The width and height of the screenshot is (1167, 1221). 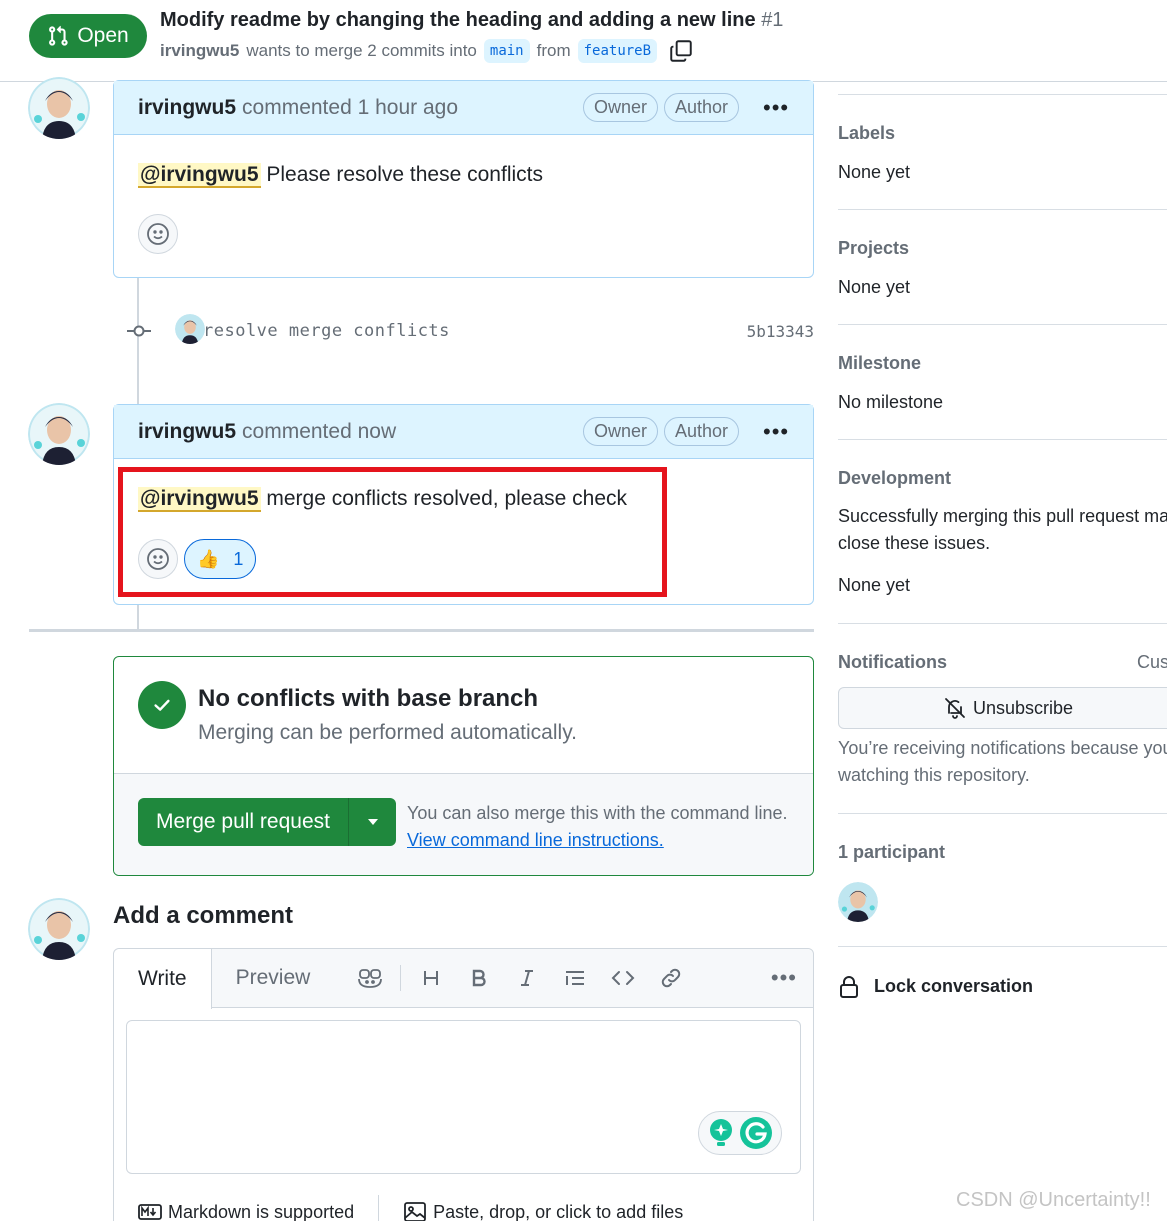 What do you see at coordinates (326, 331) in the screenshot?
I see `commit-message: resolve merge conflicts` at bounding box center [326, 331].